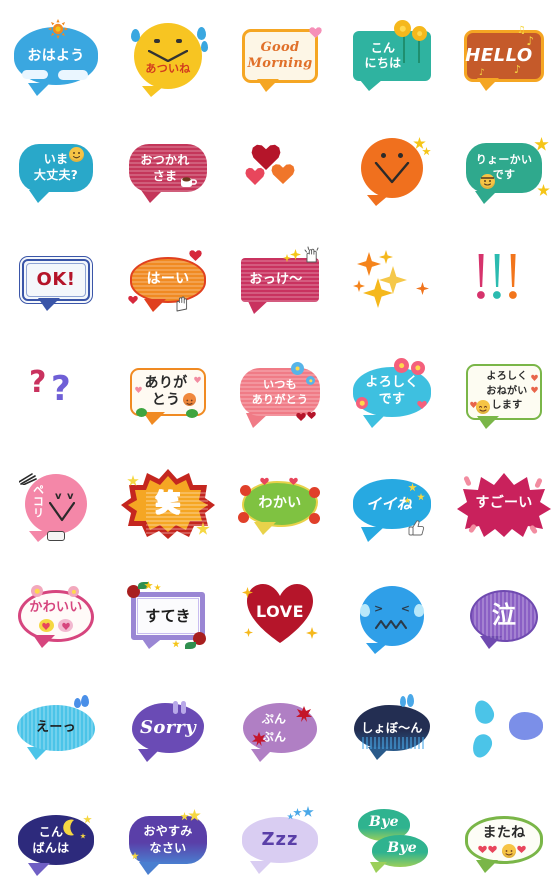 The height and width of the screenshot is (896, 560). I want to click on sticker-bye-bye: Bye Bye Bye Bye, so click(392, 841).